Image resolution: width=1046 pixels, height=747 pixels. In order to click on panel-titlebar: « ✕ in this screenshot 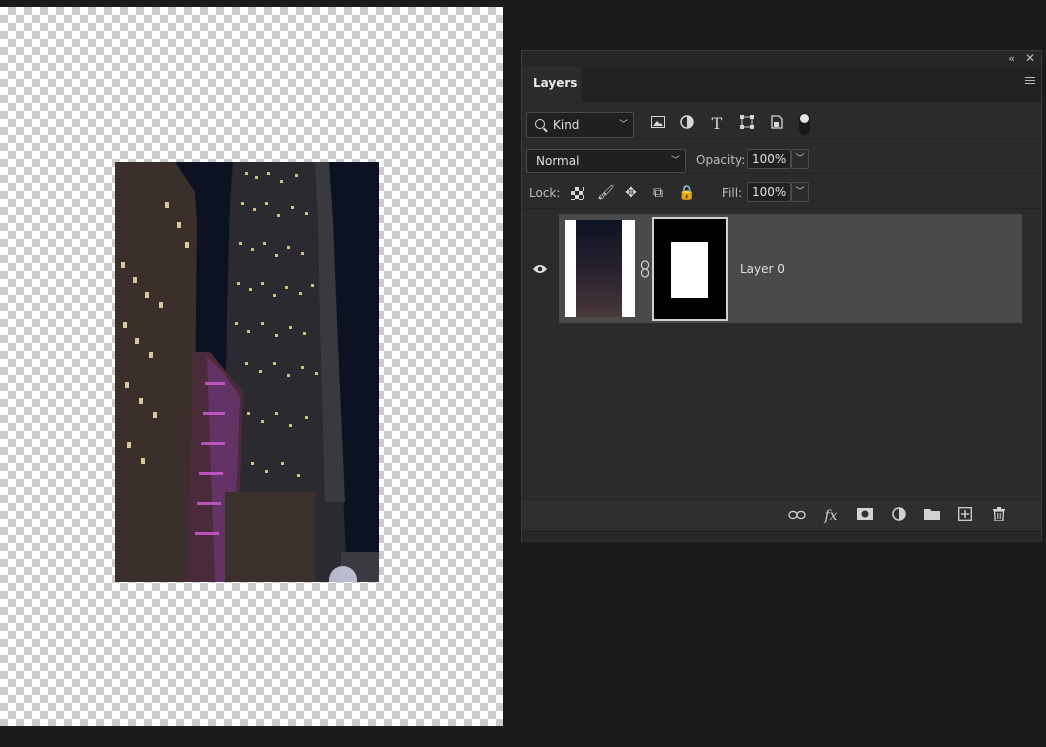, I will do `click(781, 58)`.